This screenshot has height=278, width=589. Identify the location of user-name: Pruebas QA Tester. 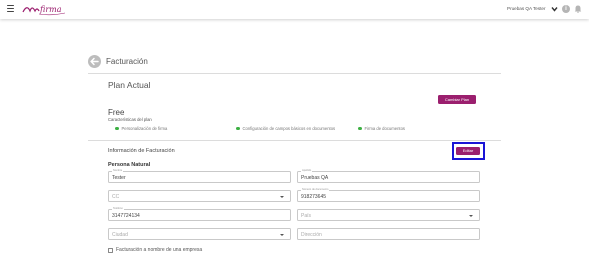
(526, 8).